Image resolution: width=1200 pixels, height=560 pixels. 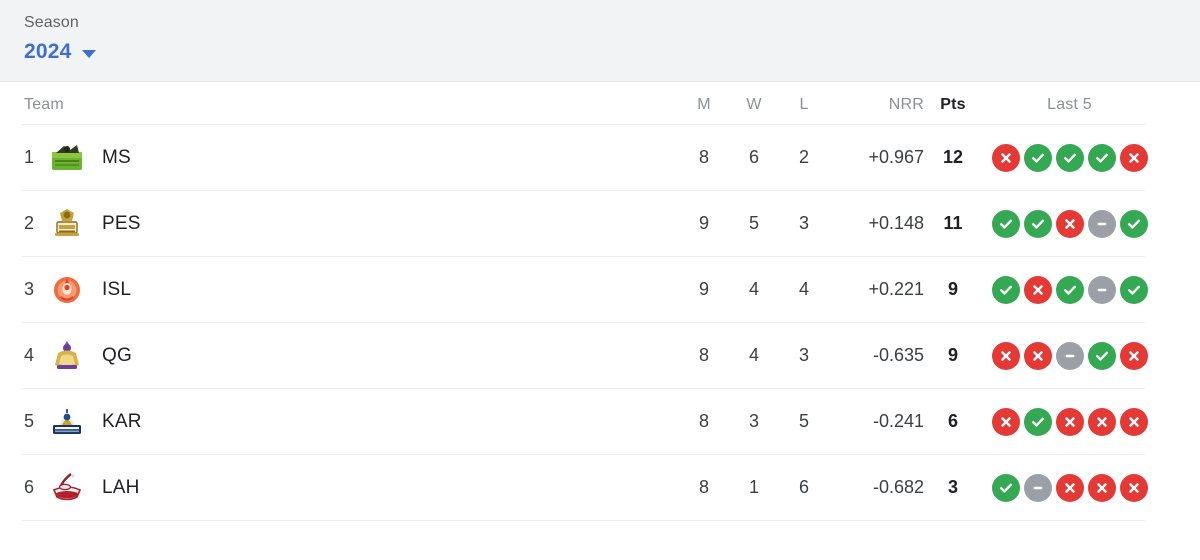 I want to click on table-row: 6 LAH 8 1 6 -0.682 3, so click(x=600, y=487).